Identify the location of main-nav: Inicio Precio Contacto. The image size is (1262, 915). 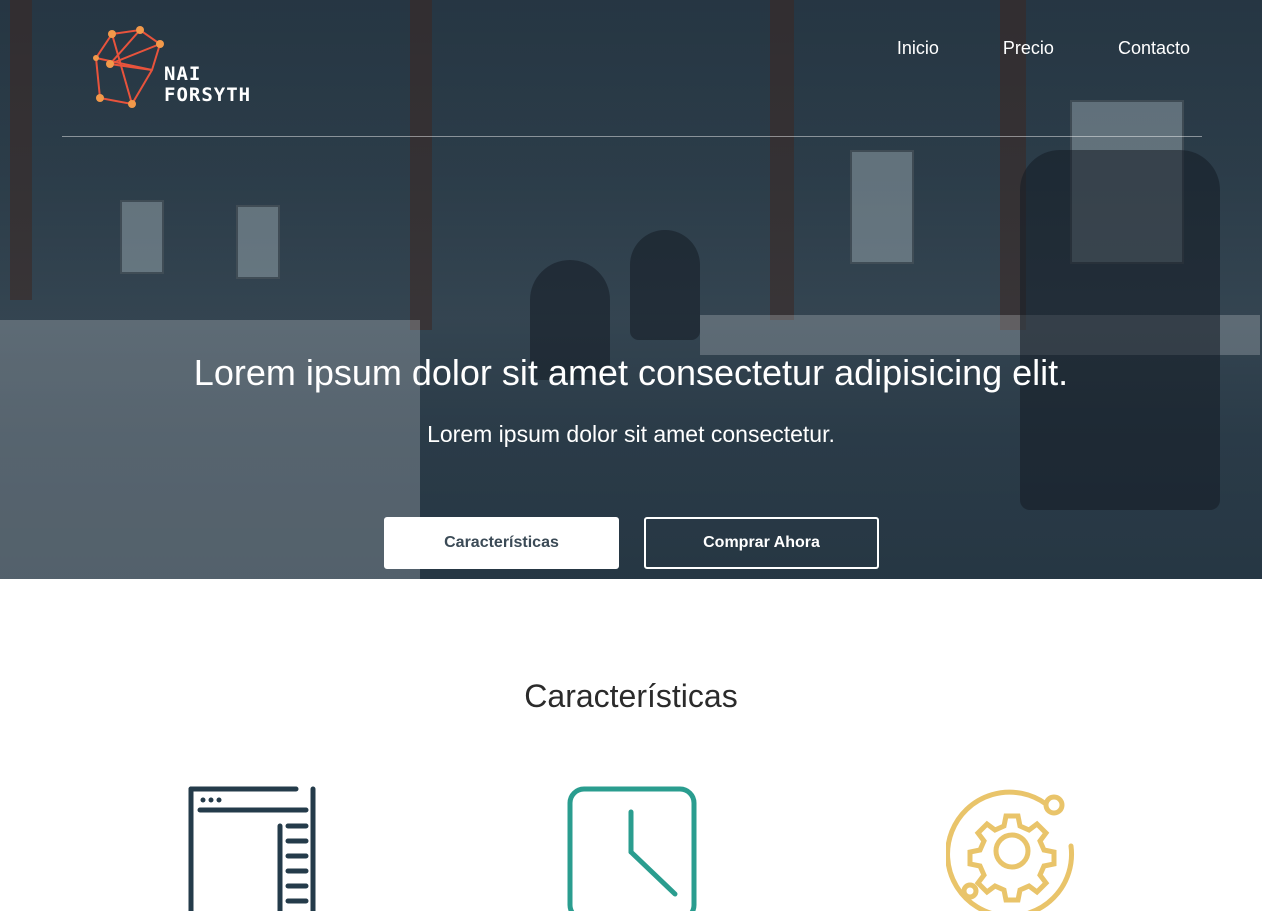
(1043, 48).